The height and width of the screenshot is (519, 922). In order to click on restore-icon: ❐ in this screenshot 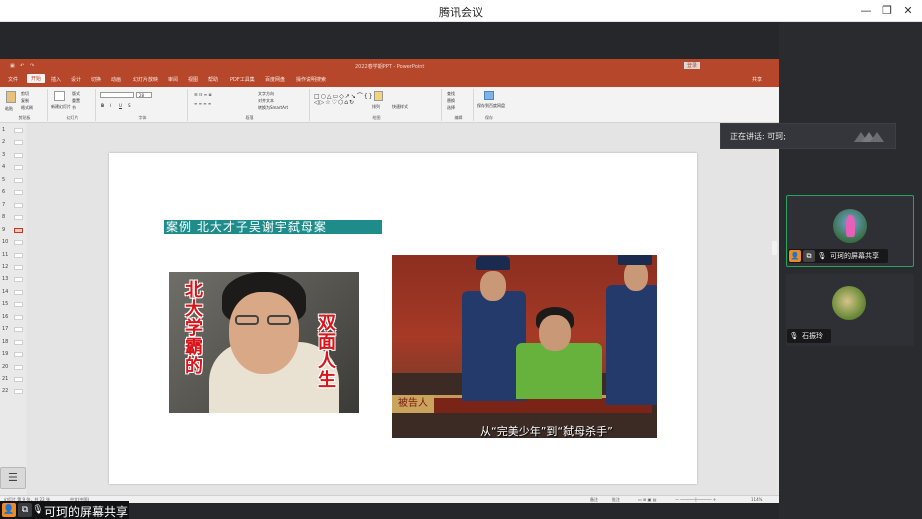, I will do `click(887, 11)`.